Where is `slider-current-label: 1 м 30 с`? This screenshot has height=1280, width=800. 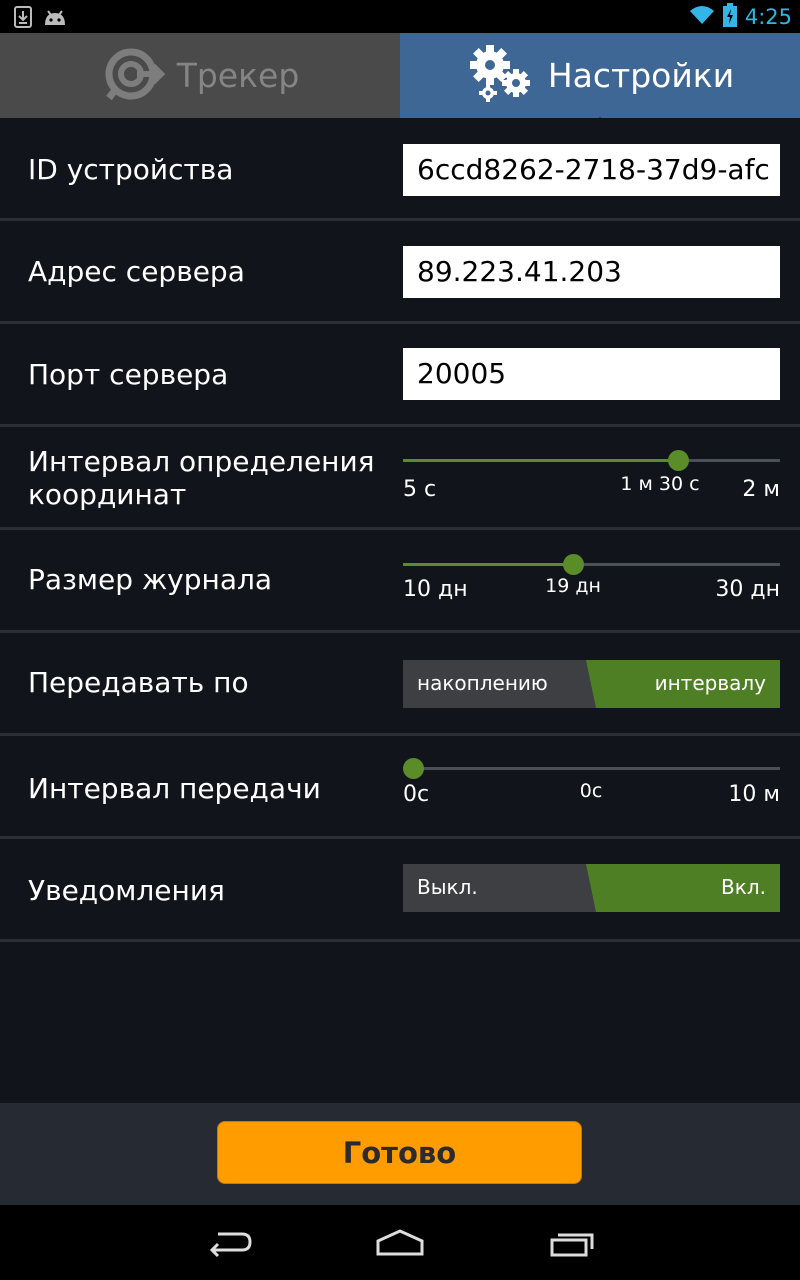 slider-current-label: 1 м 30 с is located at coordinates (660, 484).